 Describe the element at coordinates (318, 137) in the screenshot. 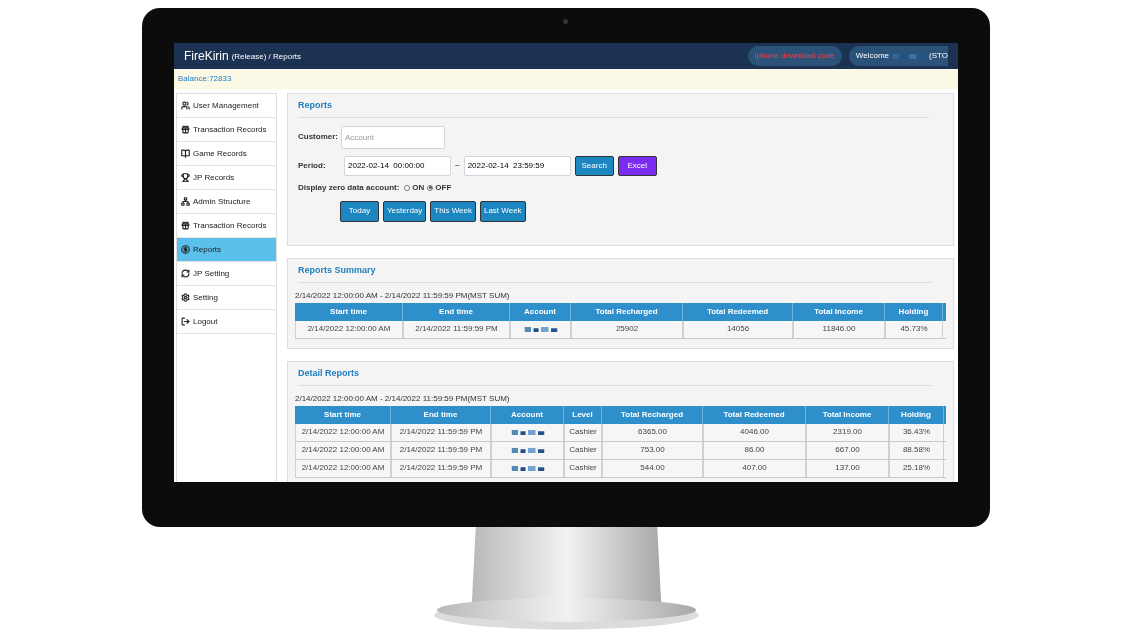

I see `customer-label: Customer:` at that location.